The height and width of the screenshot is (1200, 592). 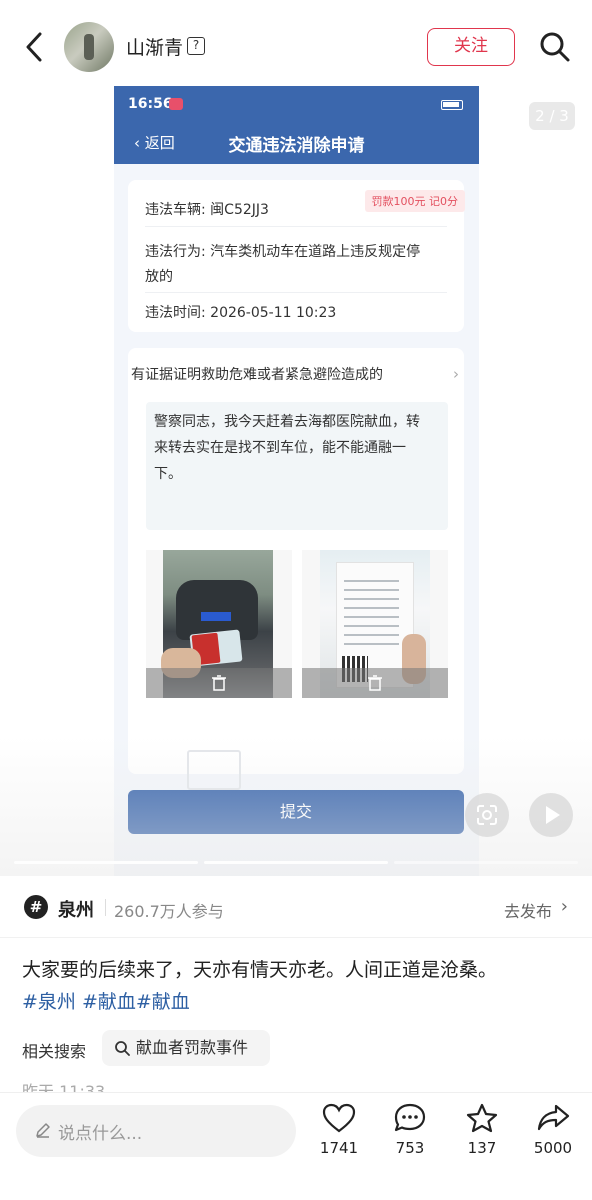 I want to click on avatar, so click(x=89, y=47).